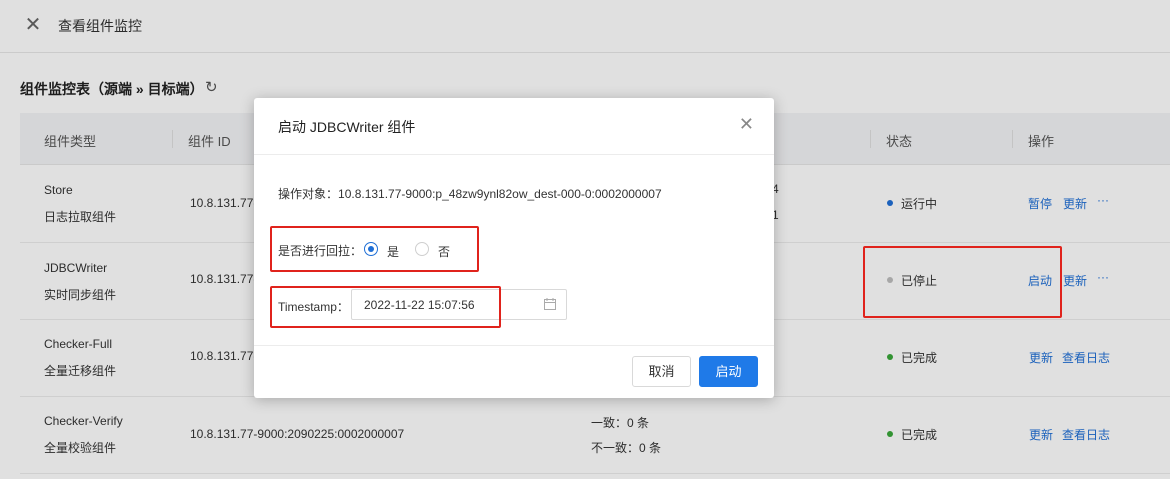  Describe the element at coordinates (308, 194) in the screenshot. I see `target-label: 操作对象：` at that location.